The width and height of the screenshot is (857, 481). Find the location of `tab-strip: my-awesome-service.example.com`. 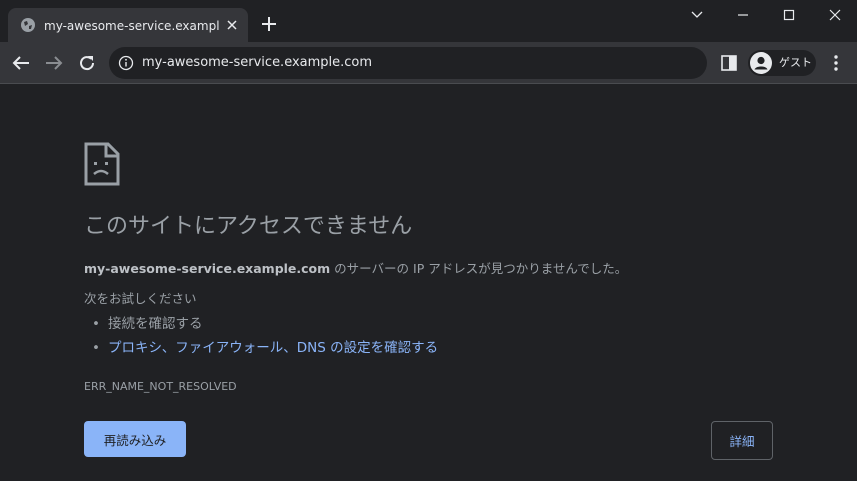

tab-strip: my-awesome-service.example.com is located at coordinates (428, 21).